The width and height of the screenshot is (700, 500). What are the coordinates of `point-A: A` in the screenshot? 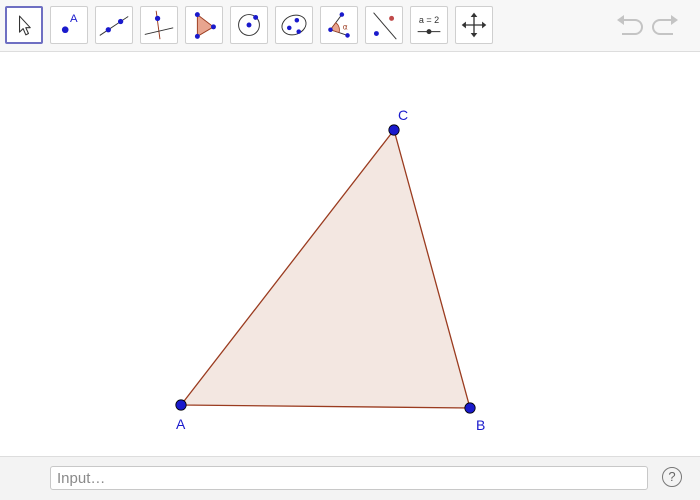 It's located at (181, 415).